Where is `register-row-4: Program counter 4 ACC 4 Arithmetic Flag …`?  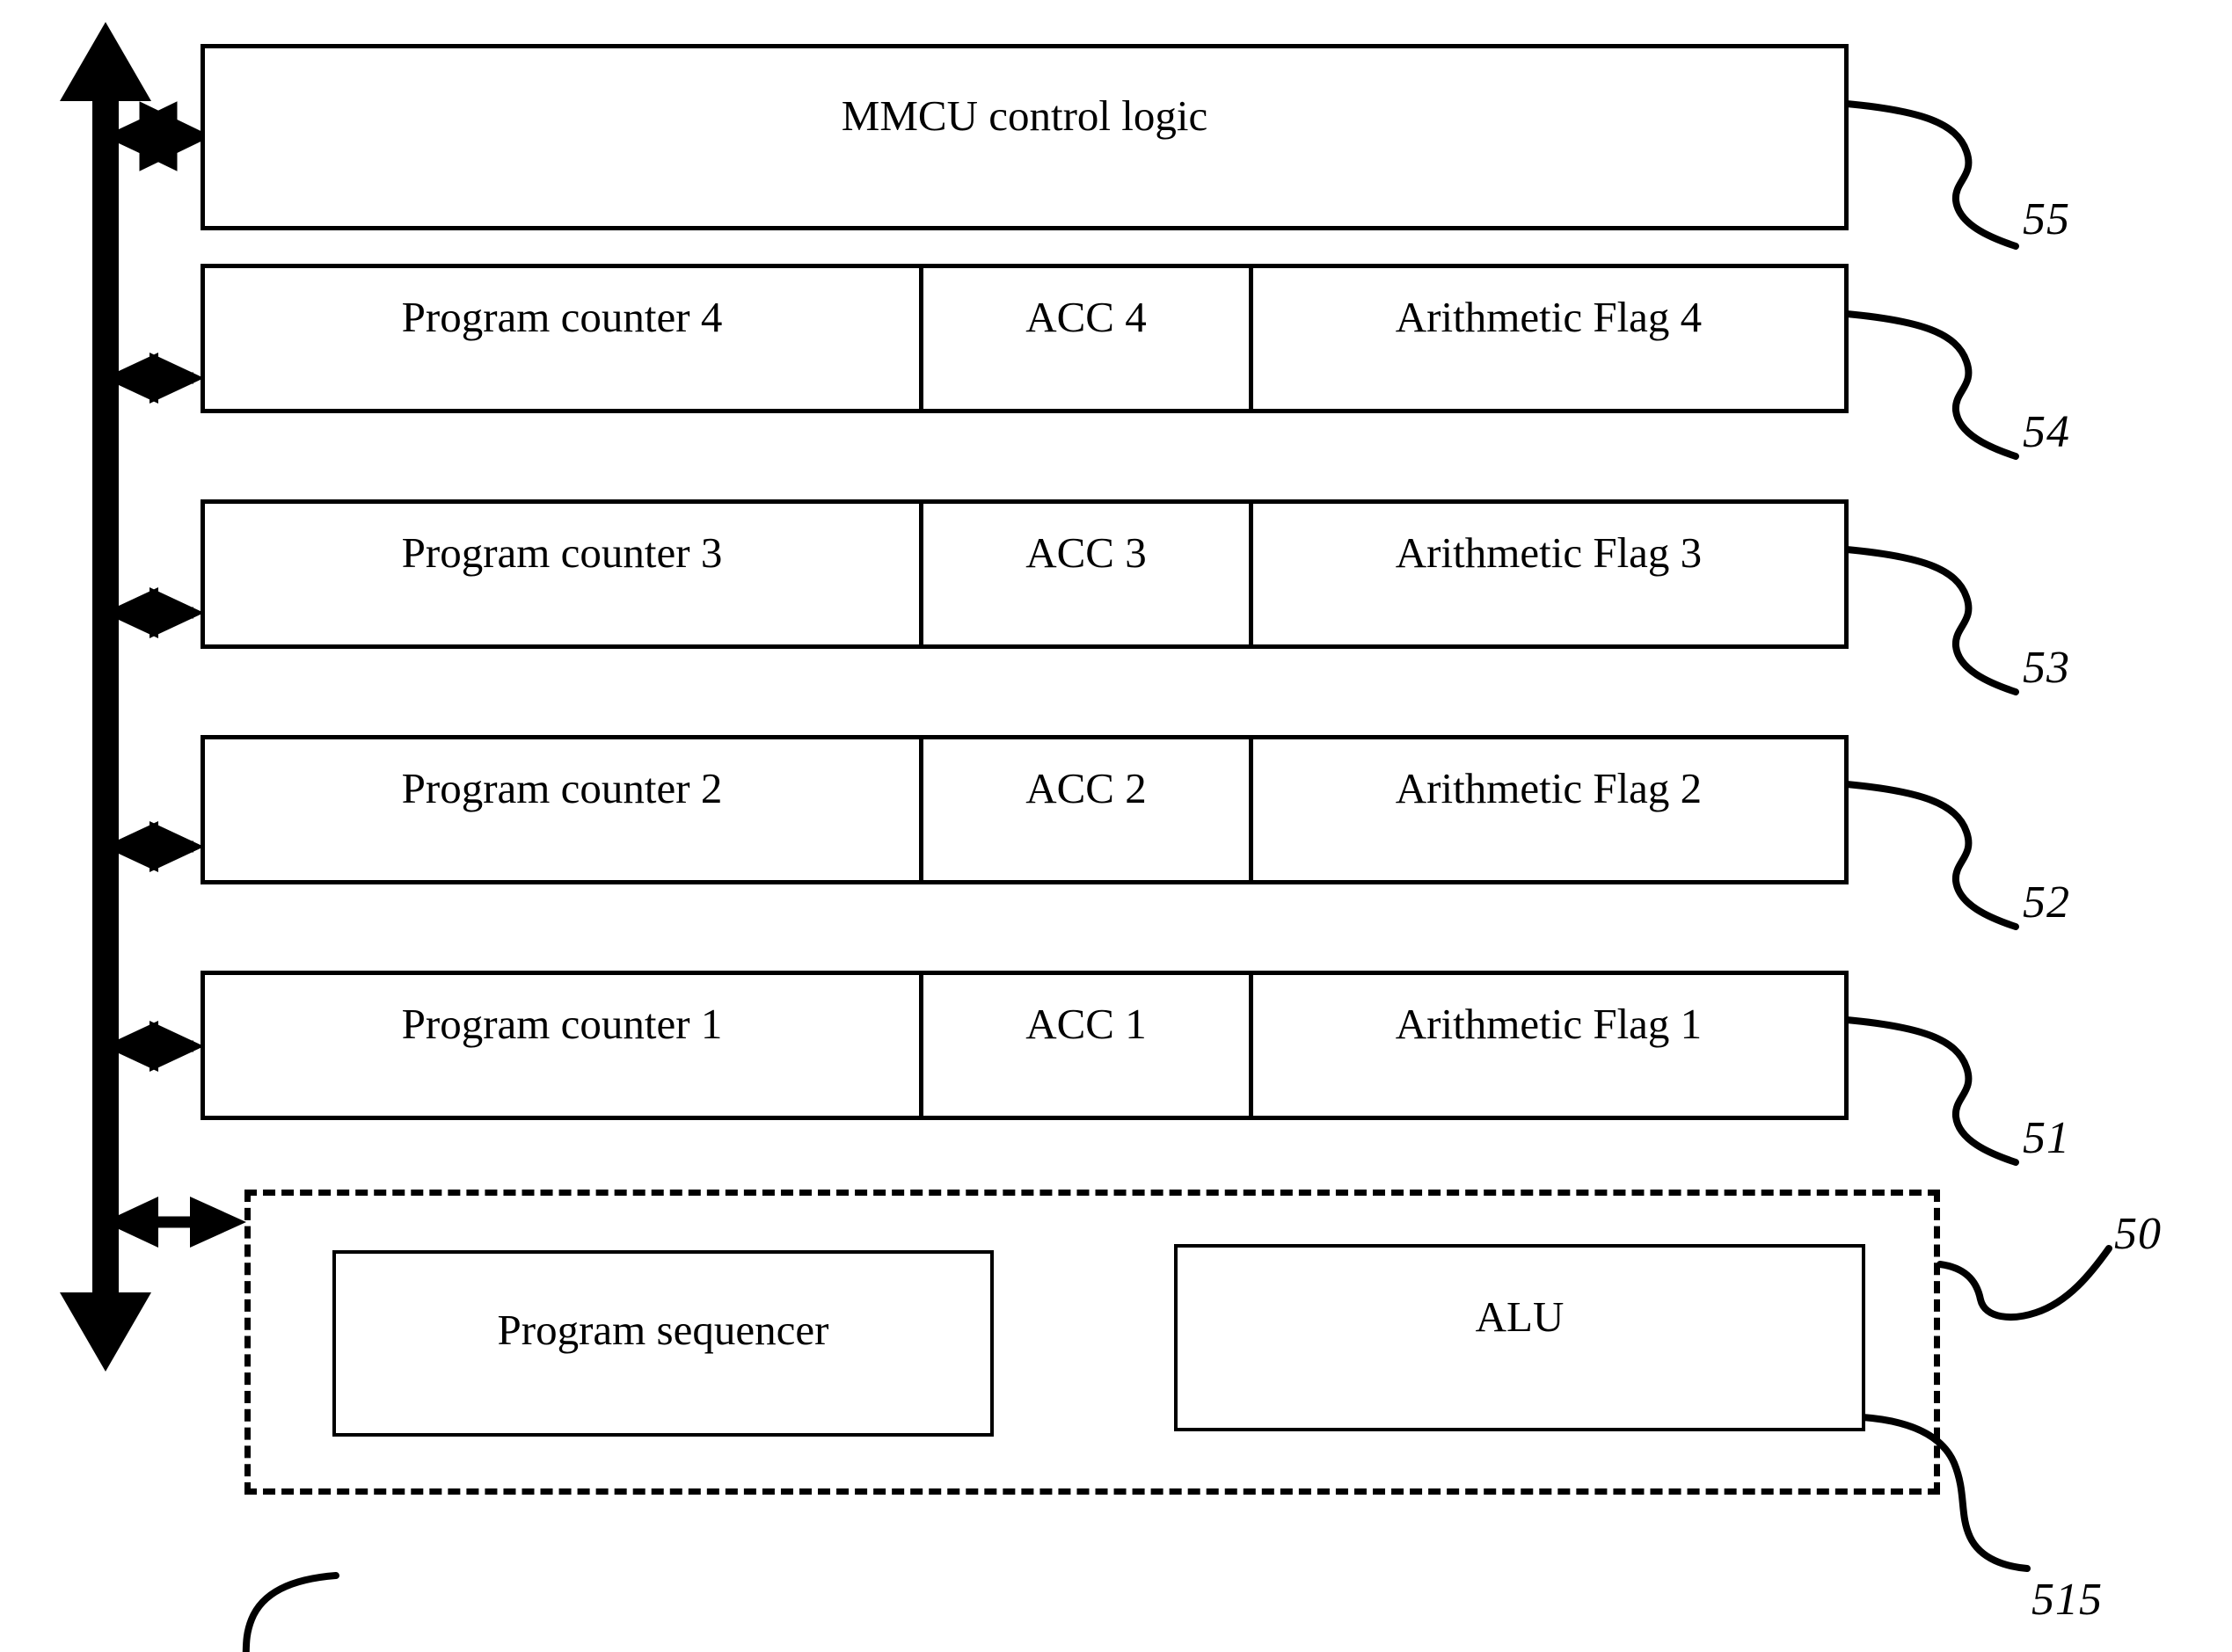
register-row-4: Program counter 4 ACC 4 Arithmetic Flag … is located at coordinates (1025, 338).